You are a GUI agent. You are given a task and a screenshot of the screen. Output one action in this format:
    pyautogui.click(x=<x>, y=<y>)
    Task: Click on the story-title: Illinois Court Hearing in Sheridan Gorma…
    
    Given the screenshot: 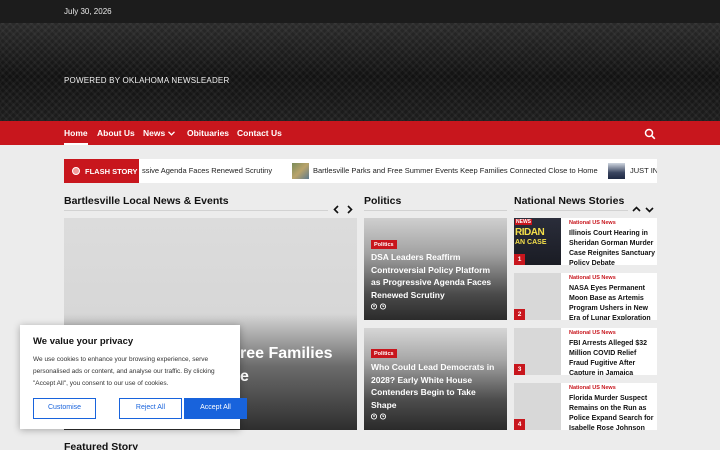 What is the action you would take?
    pyautogui.click(x=612, y=247)
    